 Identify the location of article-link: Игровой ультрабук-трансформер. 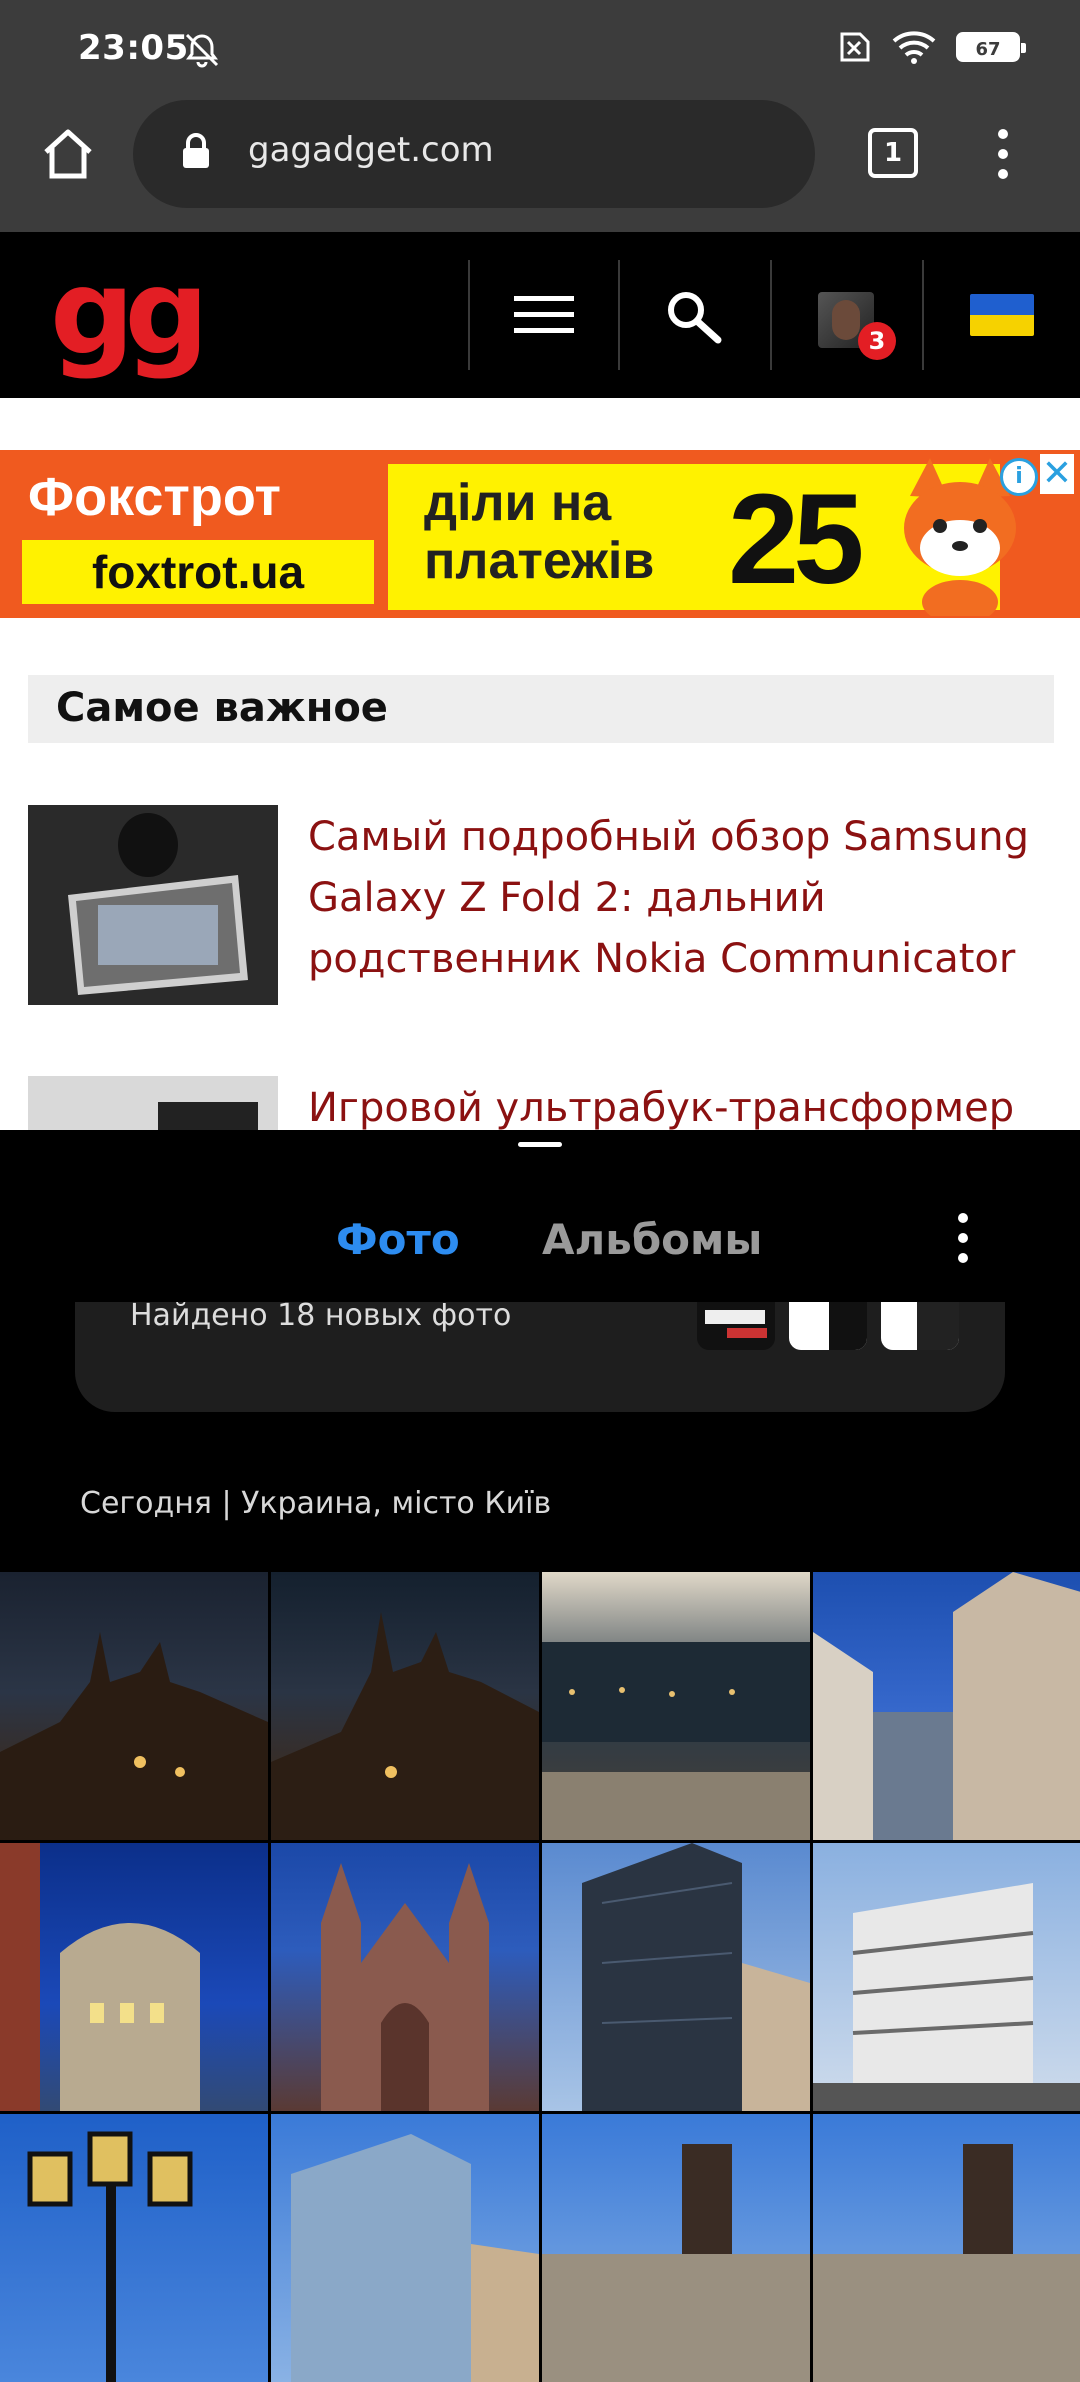
(680, 1104).